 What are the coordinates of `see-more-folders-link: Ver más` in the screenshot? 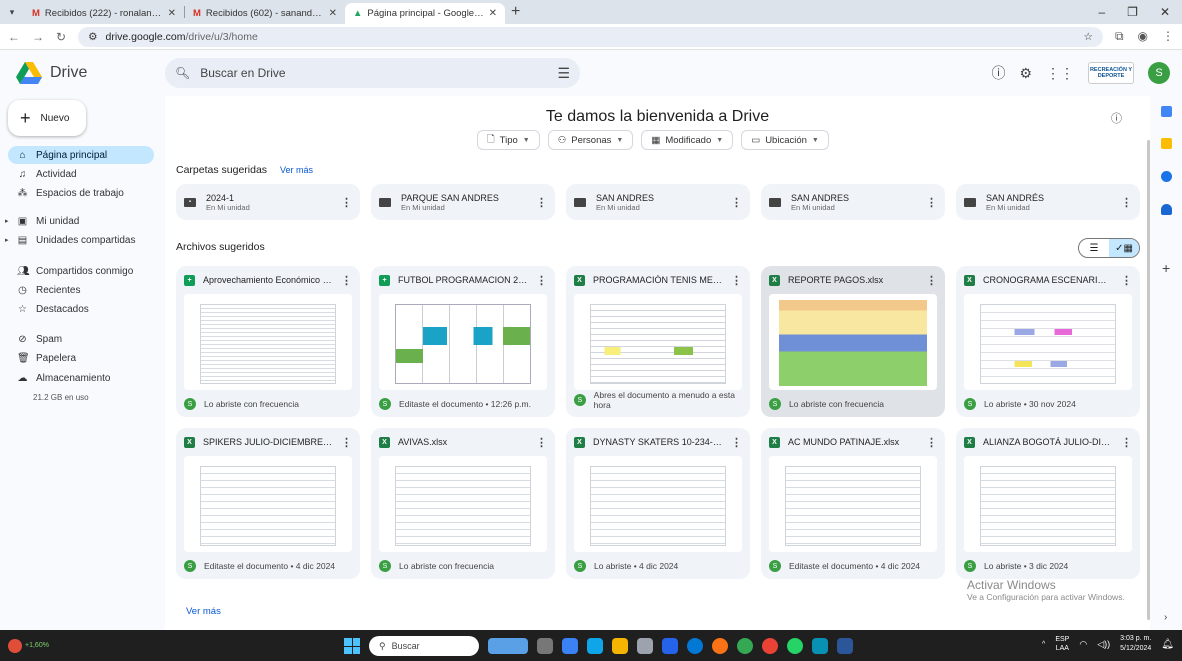 It's located at (296, 170).